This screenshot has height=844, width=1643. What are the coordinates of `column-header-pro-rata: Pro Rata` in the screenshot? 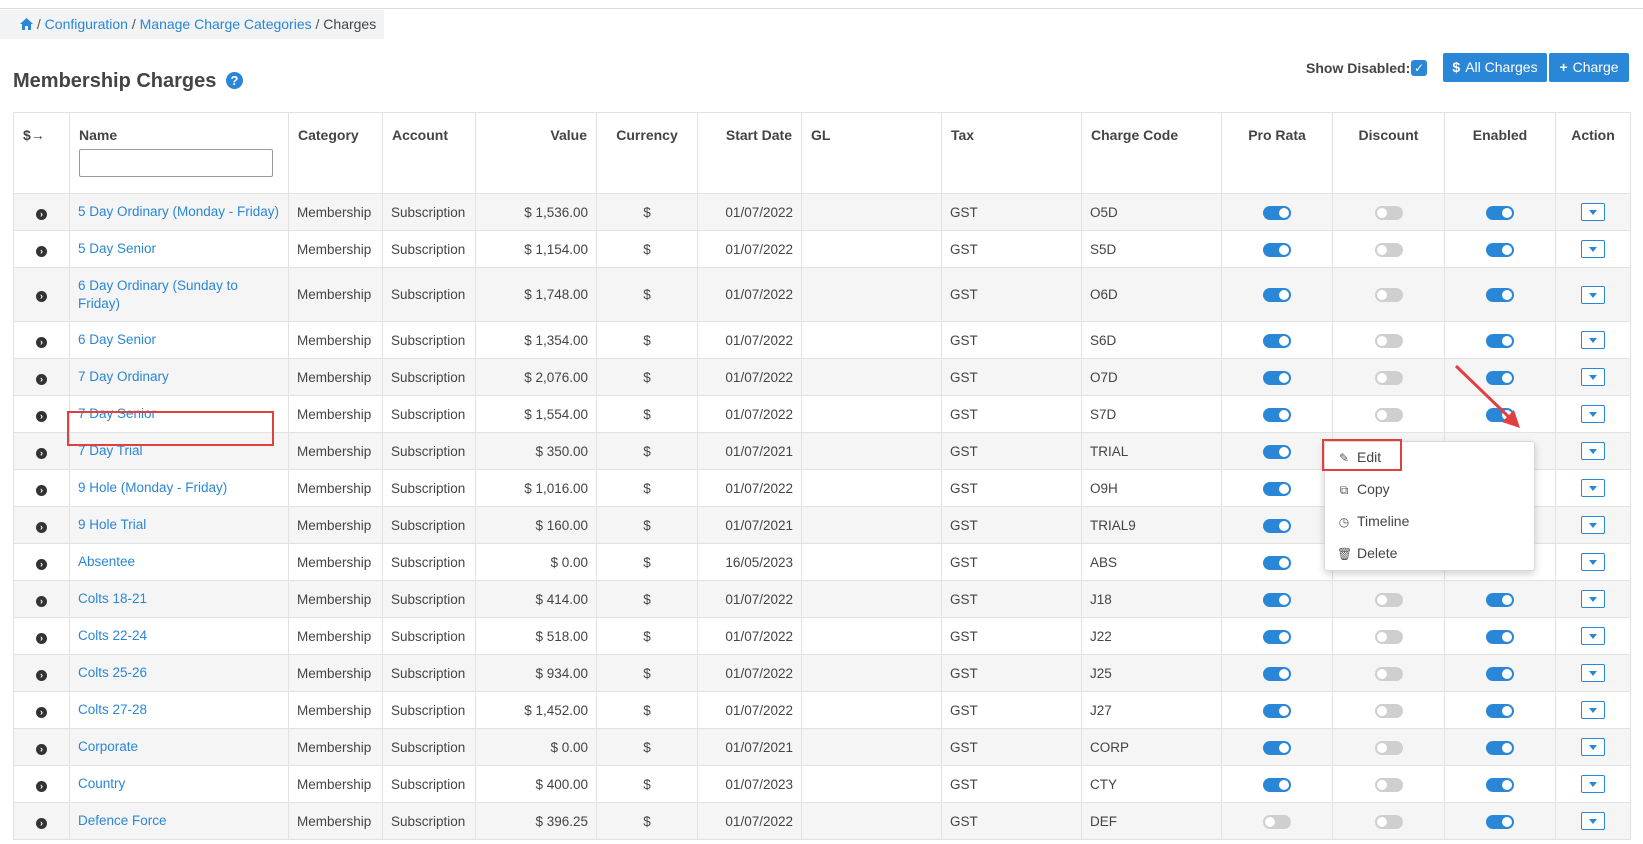 It's located at (1277, 153).